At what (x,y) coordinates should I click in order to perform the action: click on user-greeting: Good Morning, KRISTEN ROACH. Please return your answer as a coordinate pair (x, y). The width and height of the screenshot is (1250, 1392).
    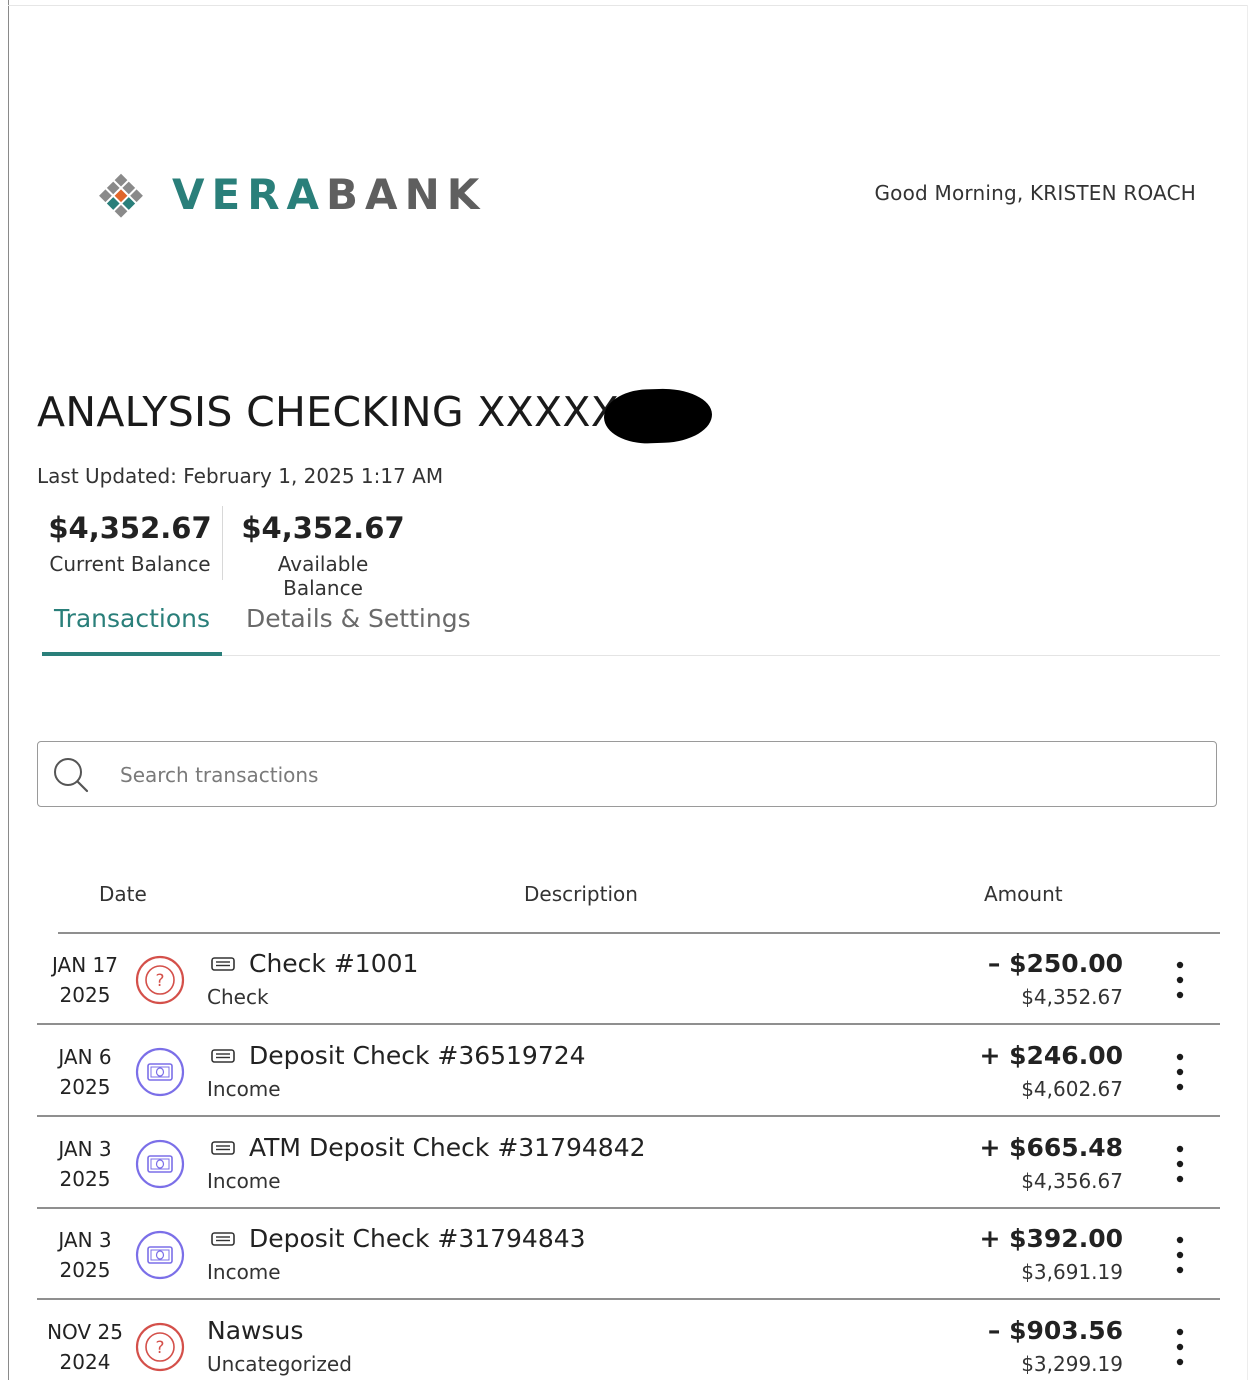
    Looking at the image, I should click on (1035, 193).